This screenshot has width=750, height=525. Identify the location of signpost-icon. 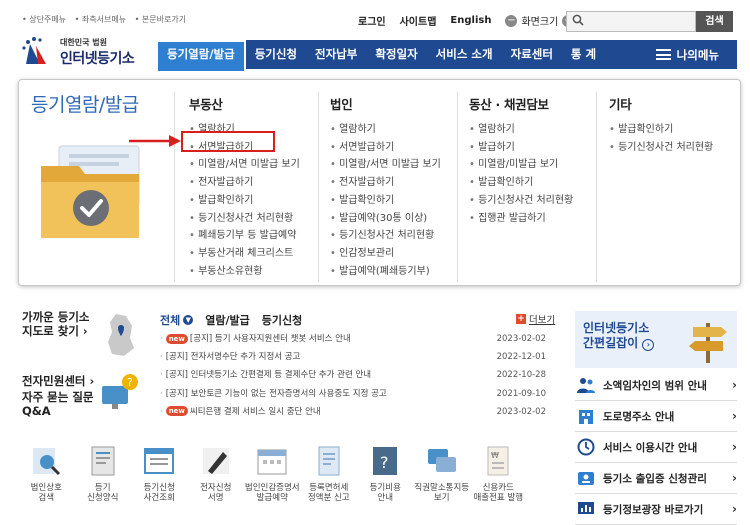
(708, 343).